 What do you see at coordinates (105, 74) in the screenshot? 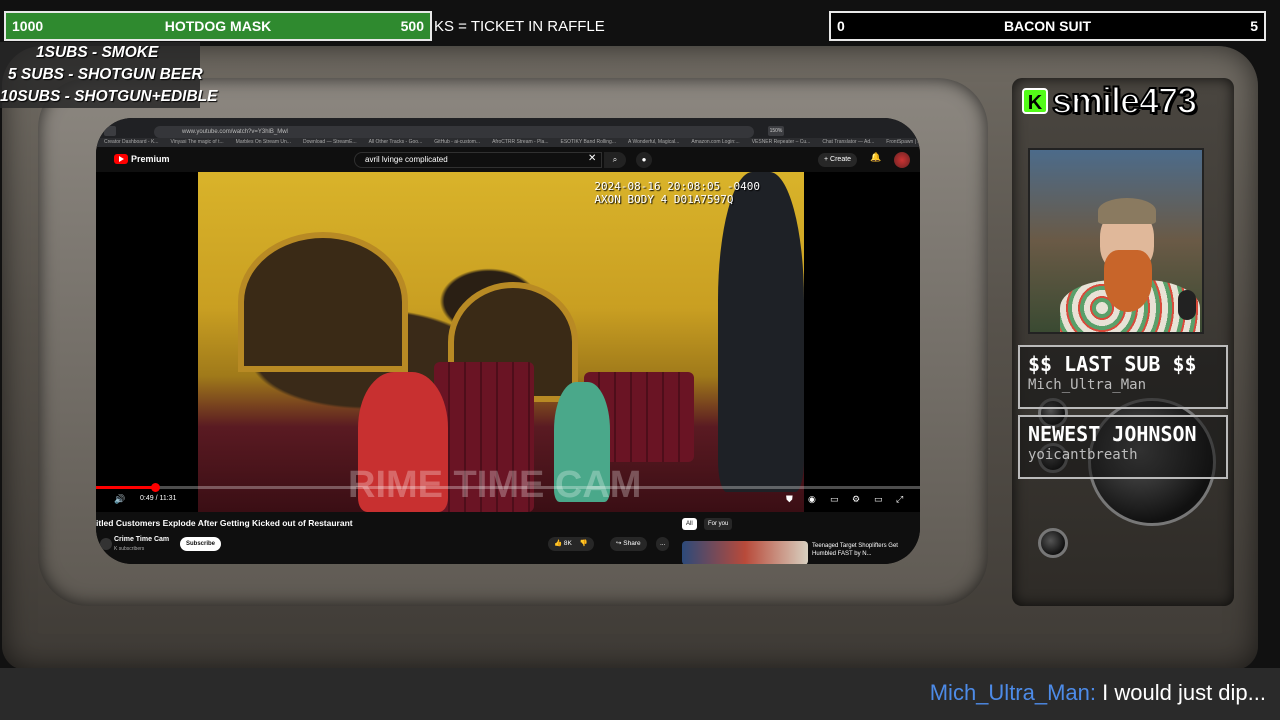
I see `sub-reward-item: 5 SUBS - SHOTGUN BEER` at bounding box center [105, 74].